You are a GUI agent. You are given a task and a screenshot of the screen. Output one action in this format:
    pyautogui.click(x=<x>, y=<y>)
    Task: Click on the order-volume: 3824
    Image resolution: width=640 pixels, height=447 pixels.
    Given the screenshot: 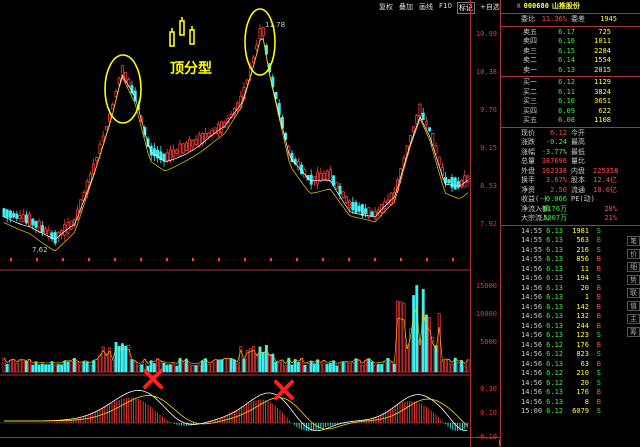 What is the action you would take?
    pyautogui.click(x=602, y=91)
    